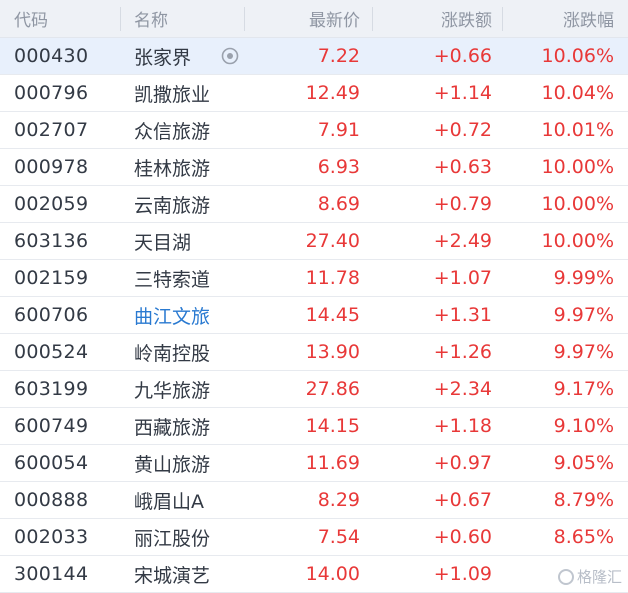  I want to click on stock-code: 000888, so click(51, 500).